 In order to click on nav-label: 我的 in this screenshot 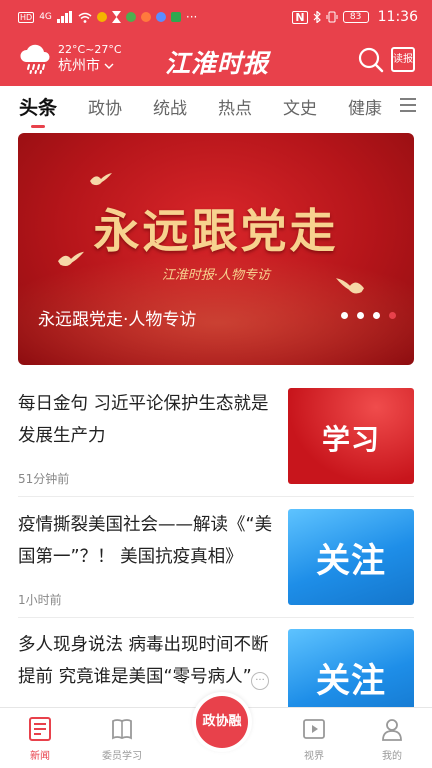, I will do `click(392, 756)`.